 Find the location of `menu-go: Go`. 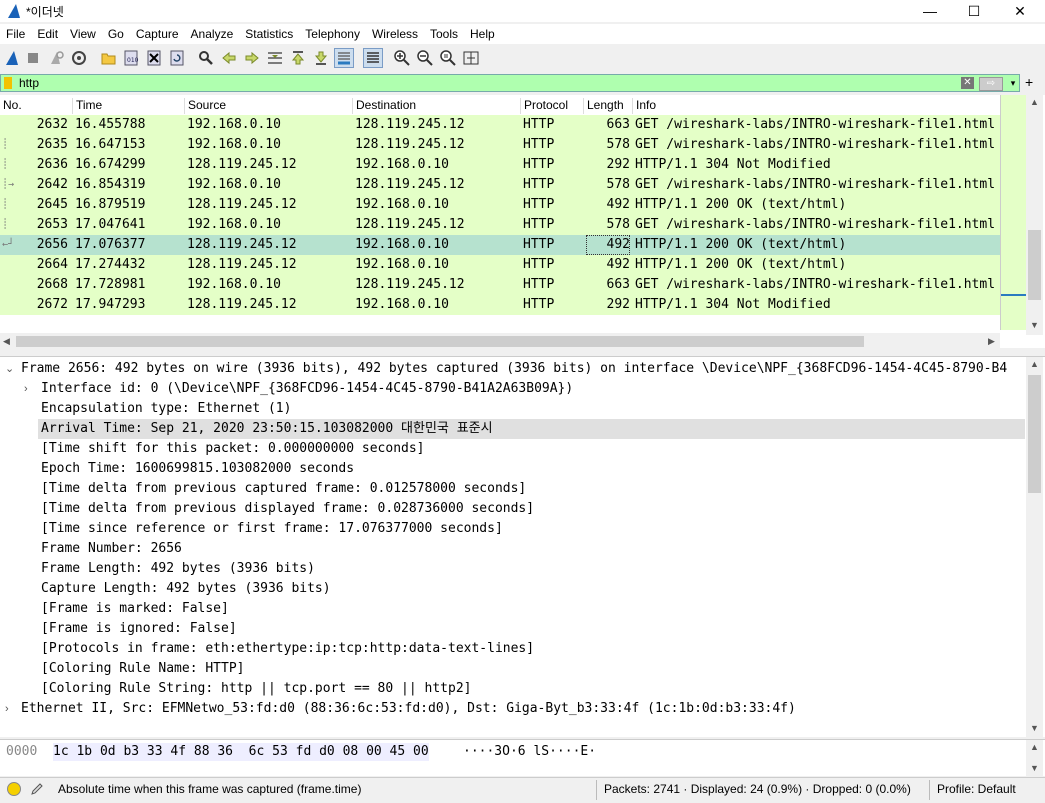

menu-go: Go is located at coordinates (116, 34).